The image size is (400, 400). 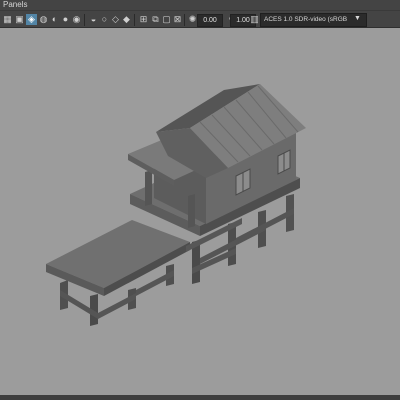 What do you see at coordinates (357, 18) in the screenshot?
I see `chevron-down-icon: ▼` at bounding box center [357, 18].